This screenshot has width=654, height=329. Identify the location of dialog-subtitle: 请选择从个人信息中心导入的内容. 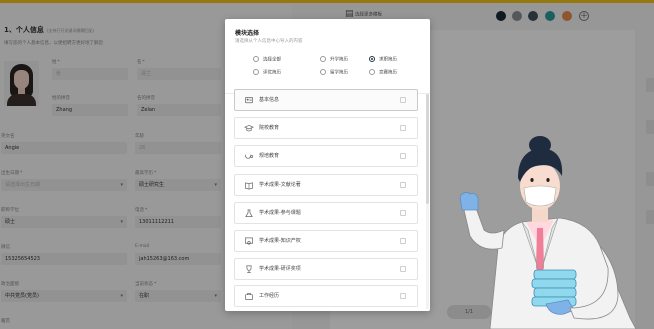
(269, 41).